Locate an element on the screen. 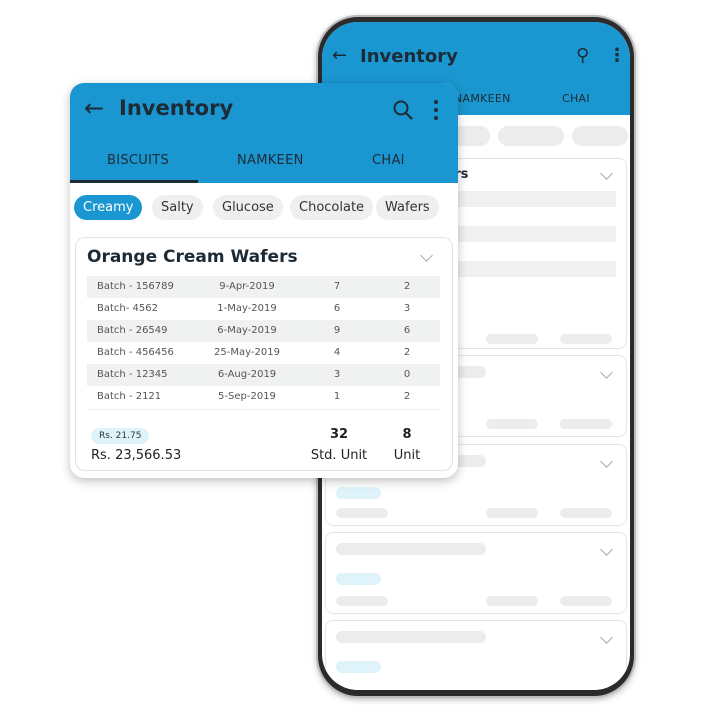  active-tab-indicator is located at coordinates (134, 181).